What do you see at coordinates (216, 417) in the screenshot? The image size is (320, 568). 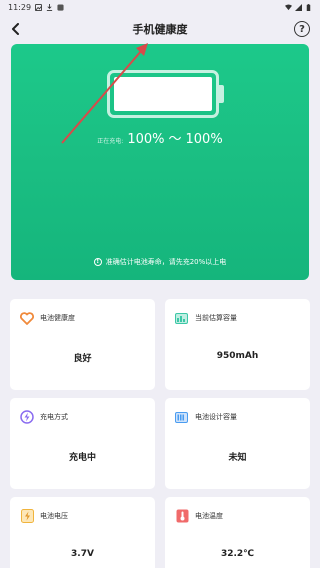 I see `card-title: 电池设计容量` at bounding box center [216, 417].